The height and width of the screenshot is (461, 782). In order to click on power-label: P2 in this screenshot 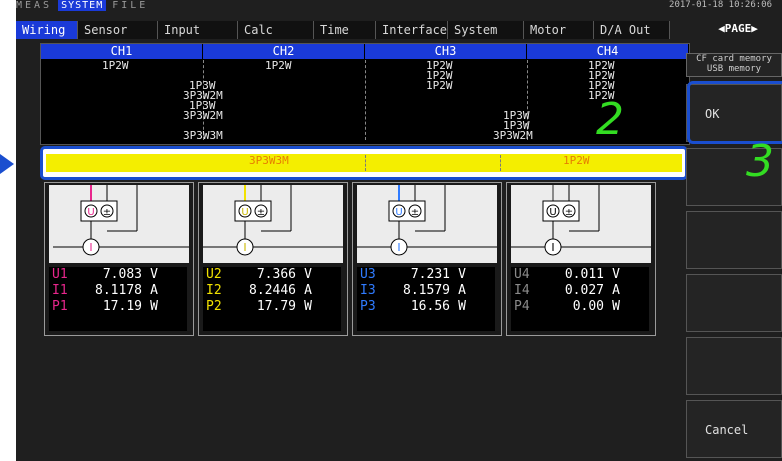, I will do `click(214, 306)`.